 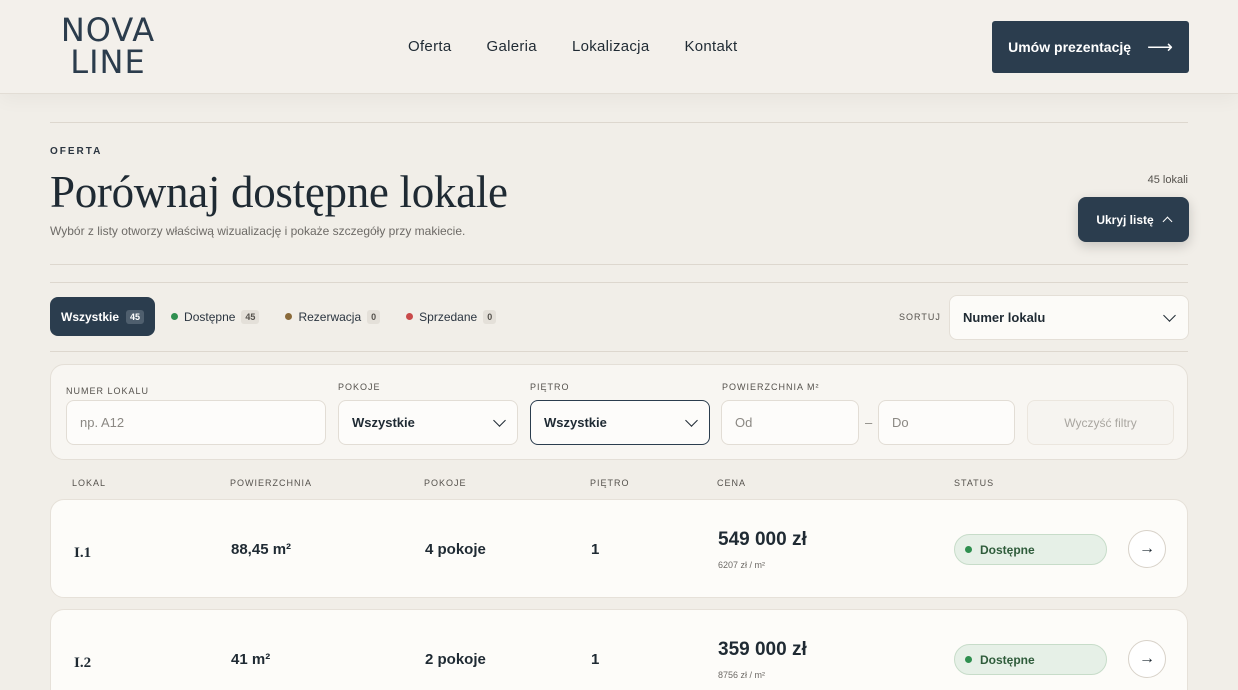 I want to click on section-eyebrow: OFERTA, so click(x=76, y=151).